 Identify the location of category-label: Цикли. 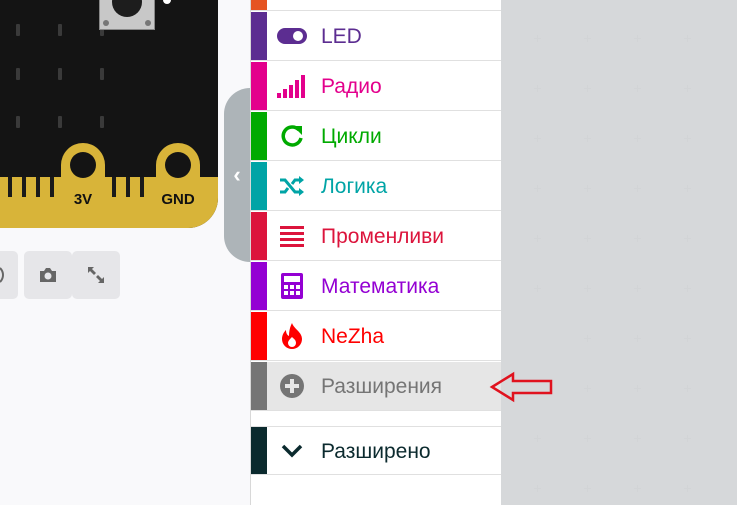
(351, 136).